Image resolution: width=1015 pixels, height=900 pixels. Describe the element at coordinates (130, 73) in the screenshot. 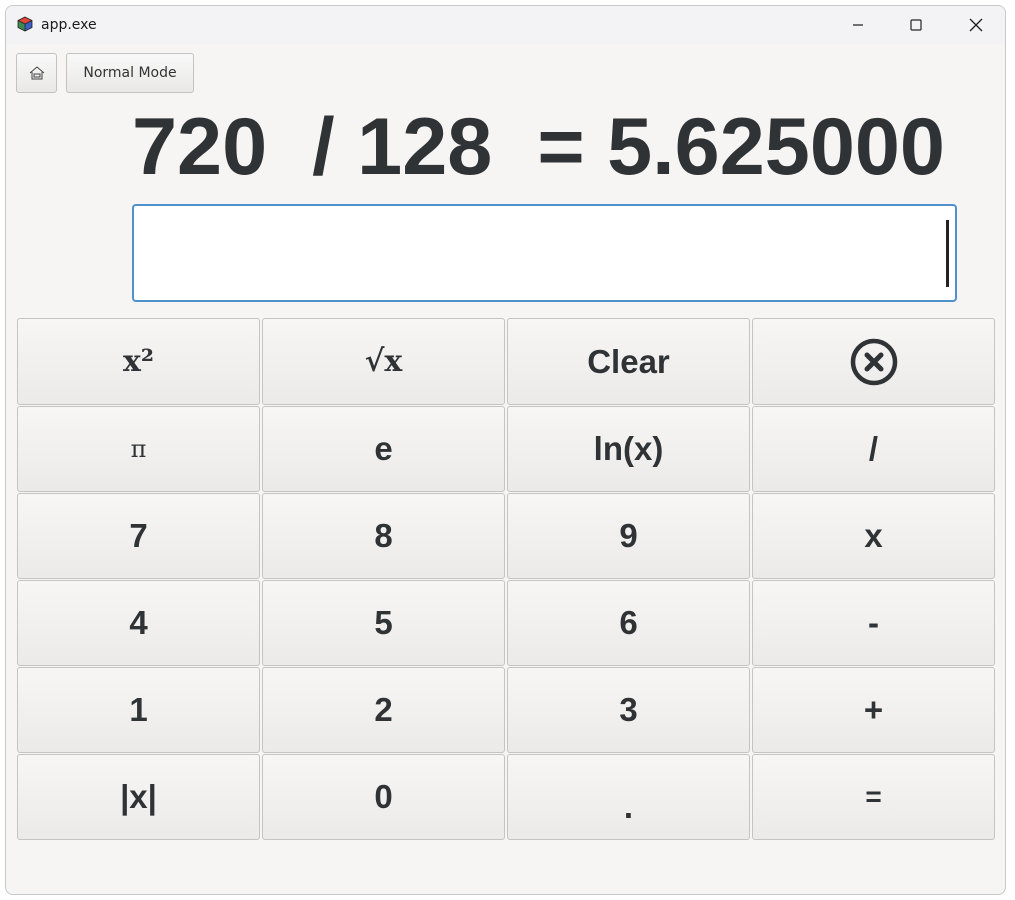

I see `mode-toggle-button: Normal Mode` at that location.